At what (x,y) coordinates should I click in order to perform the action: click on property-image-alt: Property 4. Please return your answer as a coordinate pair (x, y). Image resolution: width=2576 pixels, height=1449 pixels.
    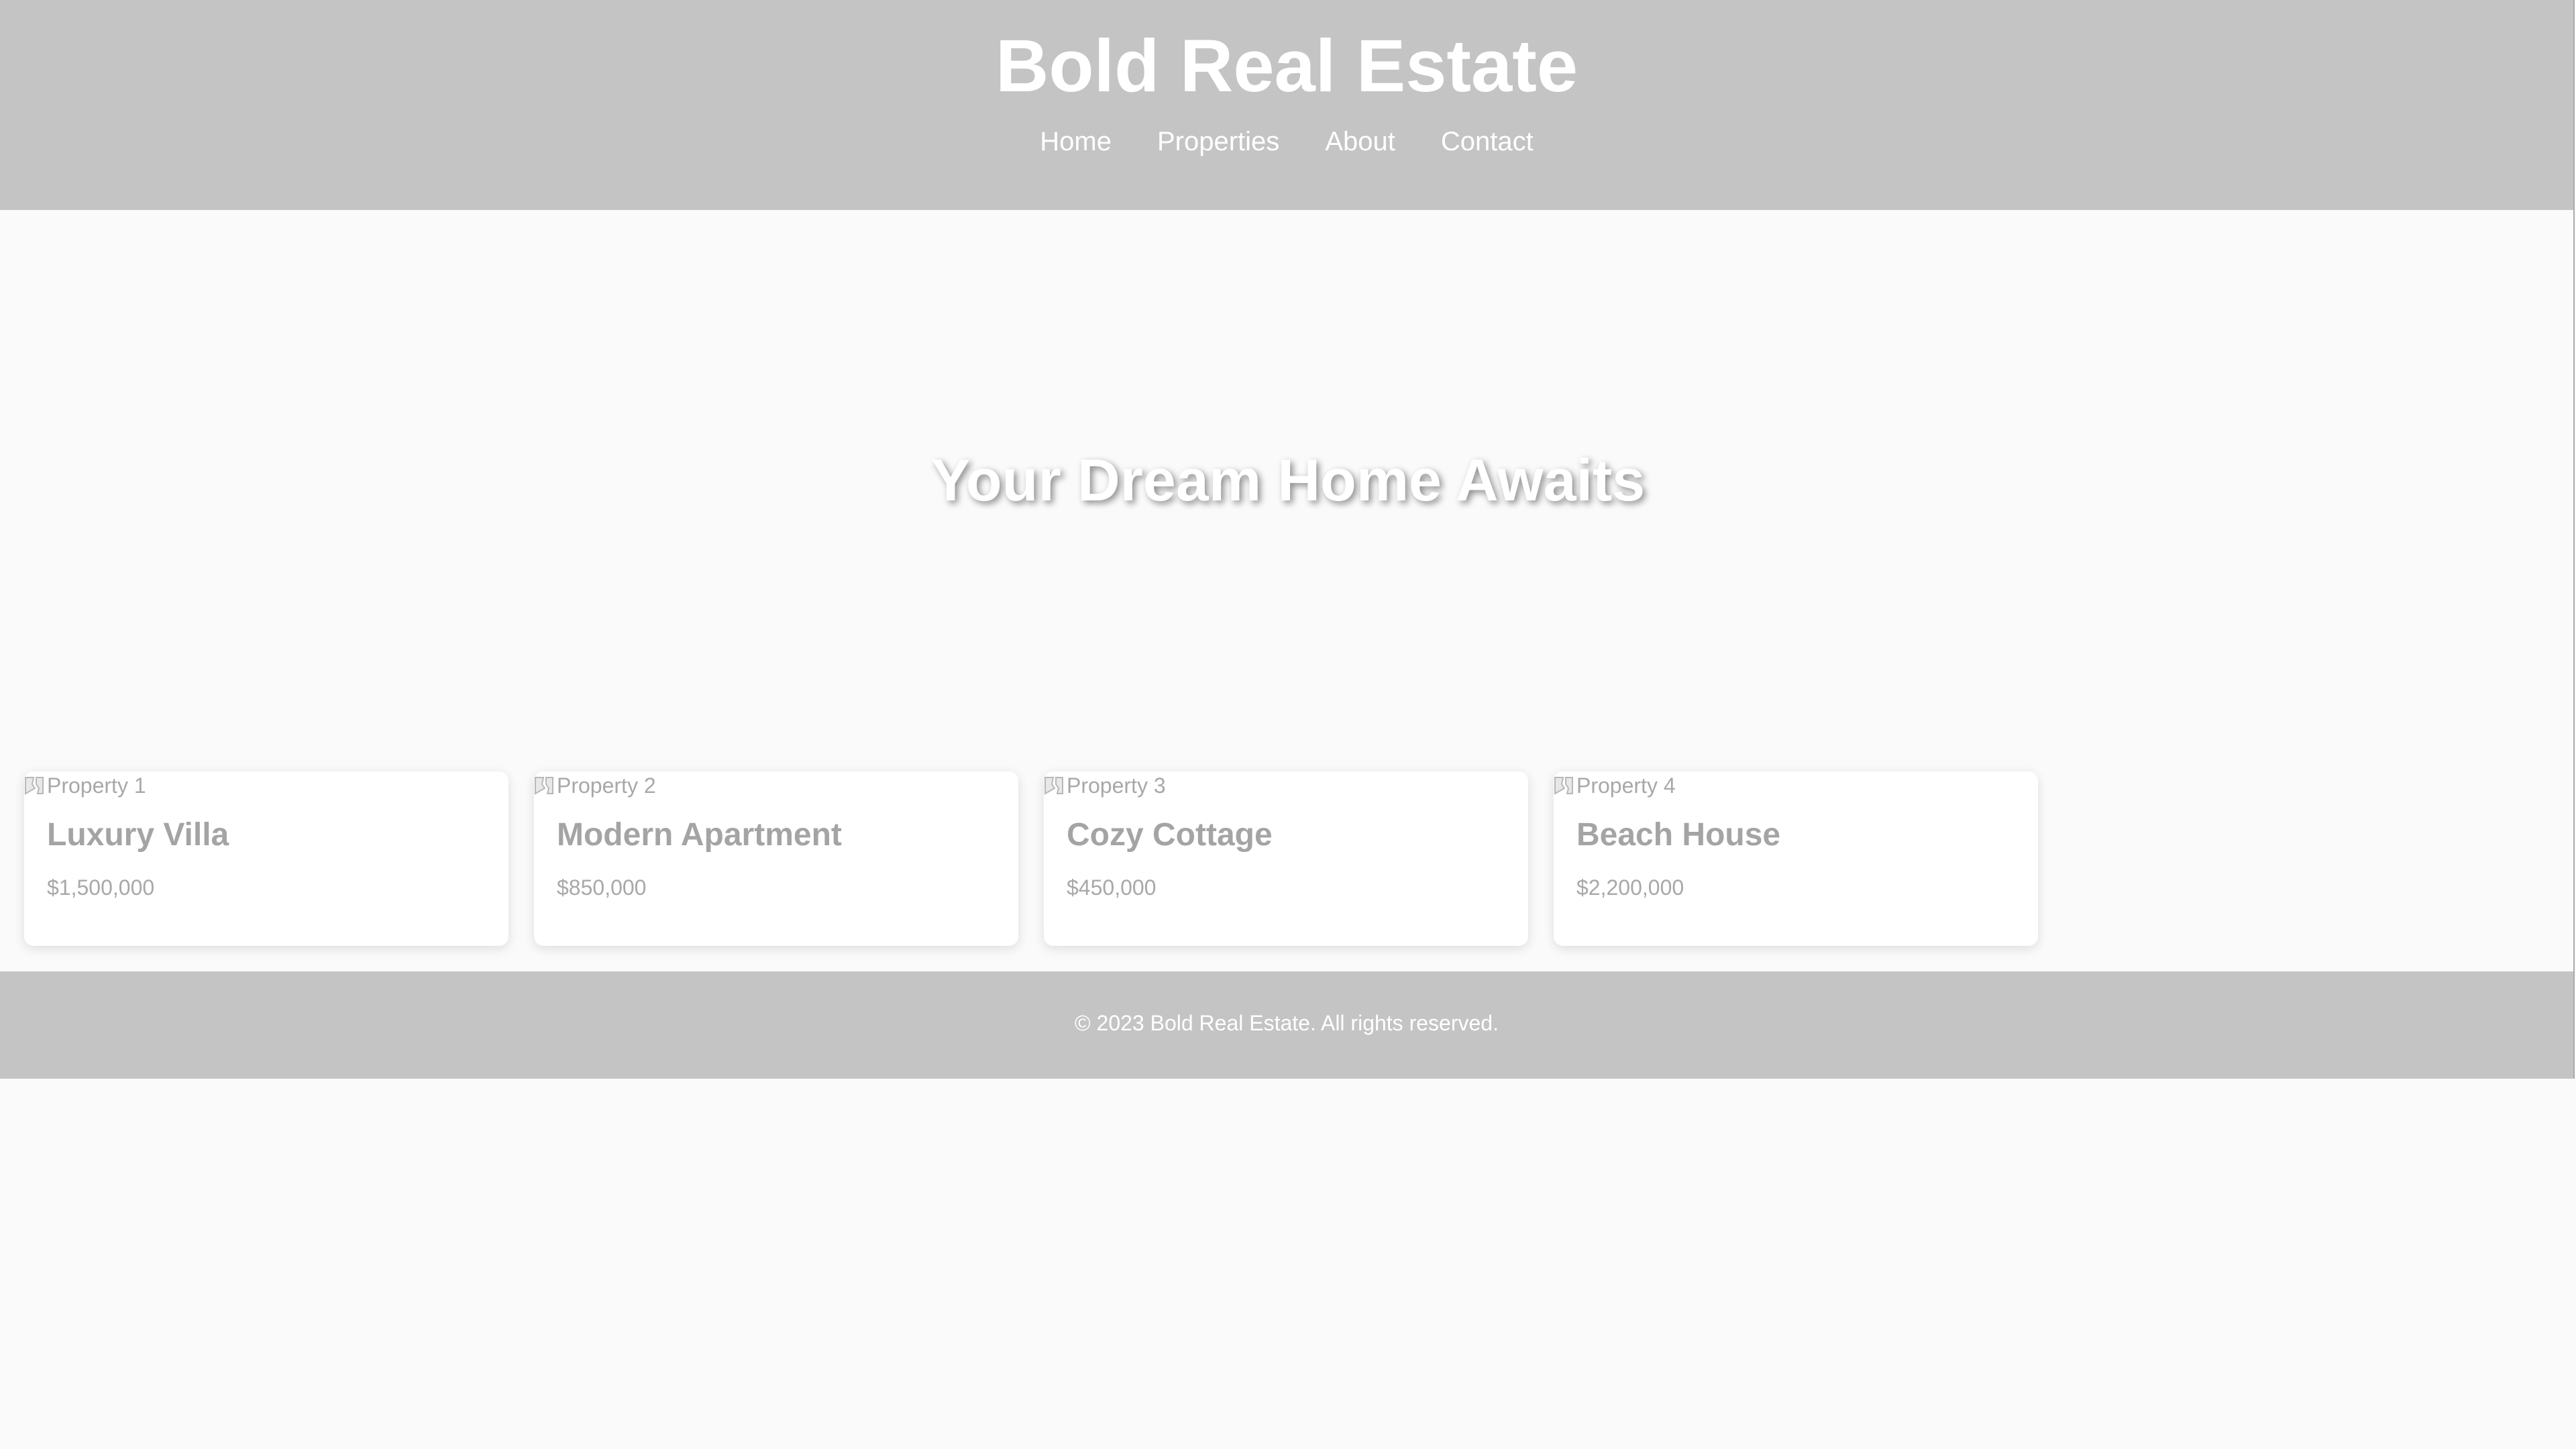
    Looking at the image, I should click on (1626, 785).